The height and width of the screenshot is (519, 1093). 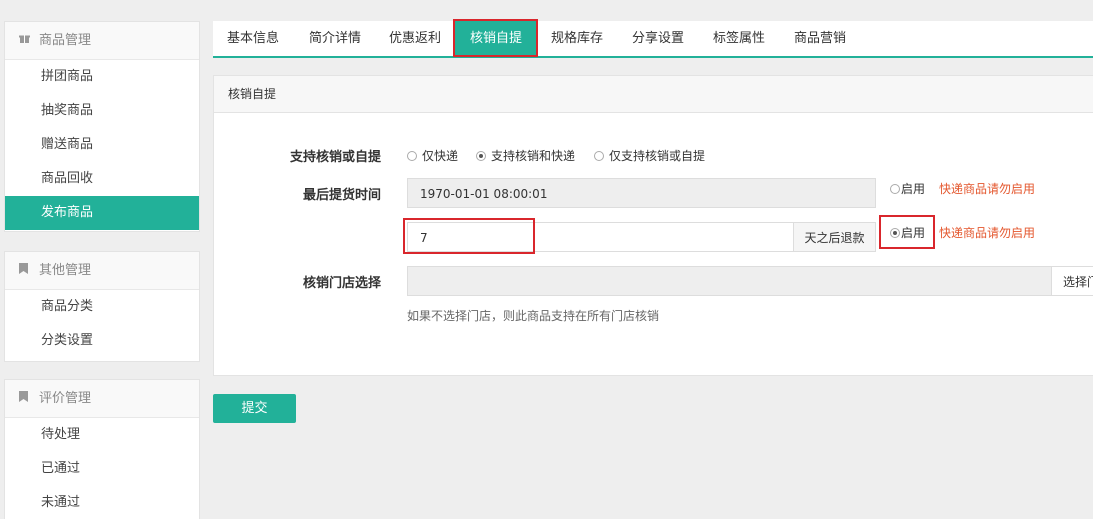 I want to click on gift-icon, so click(x=25, y=41).